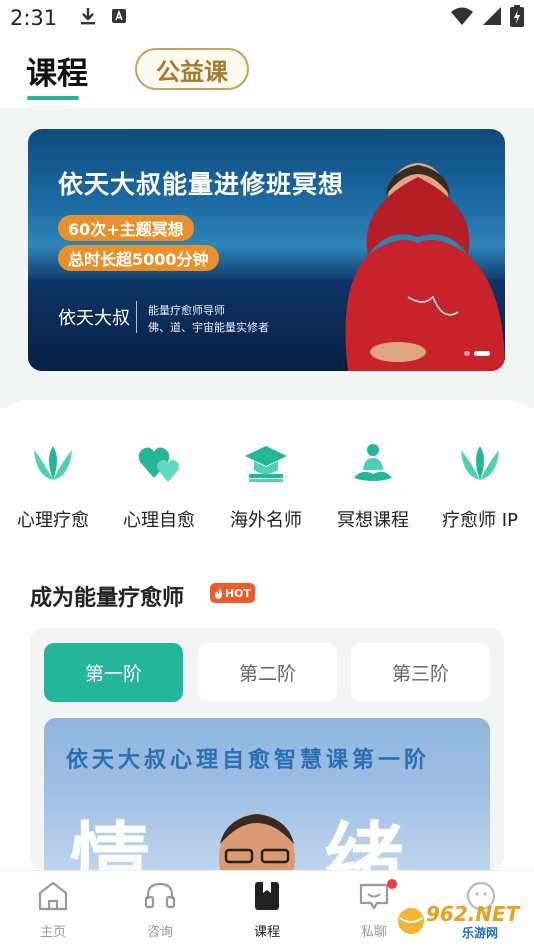 Image resolution: width=534 pixels, height=951 pixels. What do you see at coordinates (119, 18) in the screenshot?
I see `translate-icon` at bounding box center [119, 18].